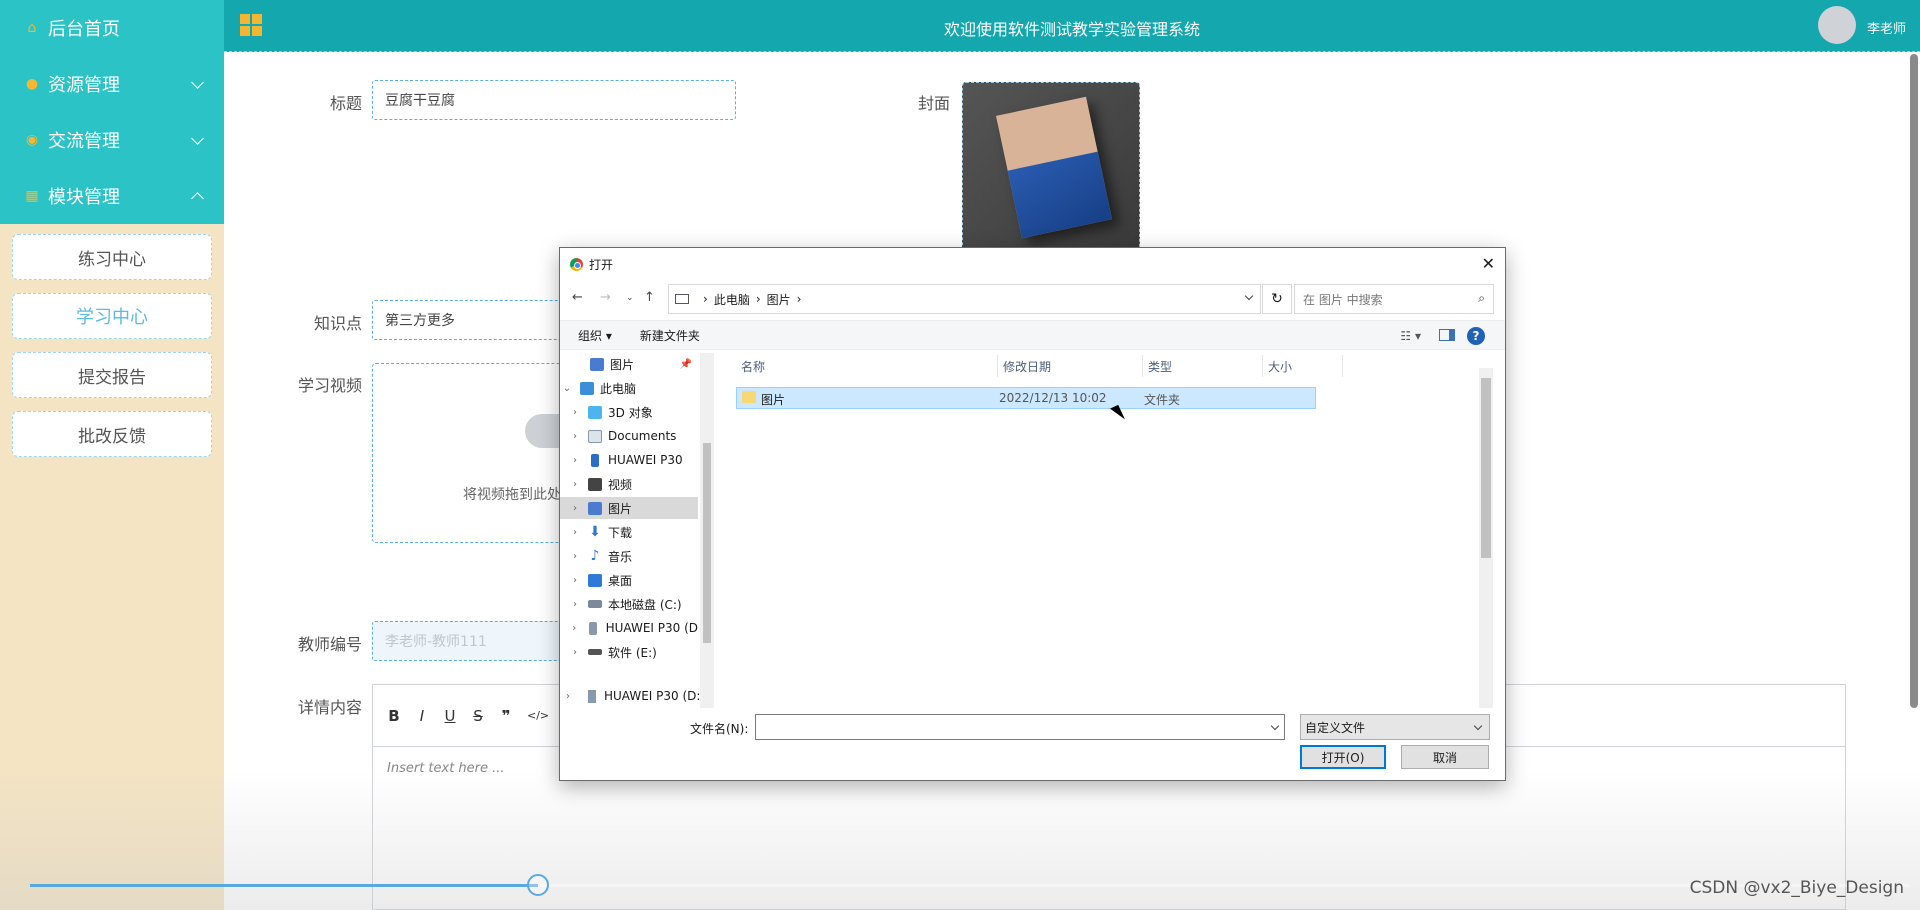 Image resolution: width=1920 pixels, height=910 pixels. What do you see at coordinates (630, 298) in the screenshot?
I see `history-dropdown-icon: ⌄` at bounding box center [630, 298].